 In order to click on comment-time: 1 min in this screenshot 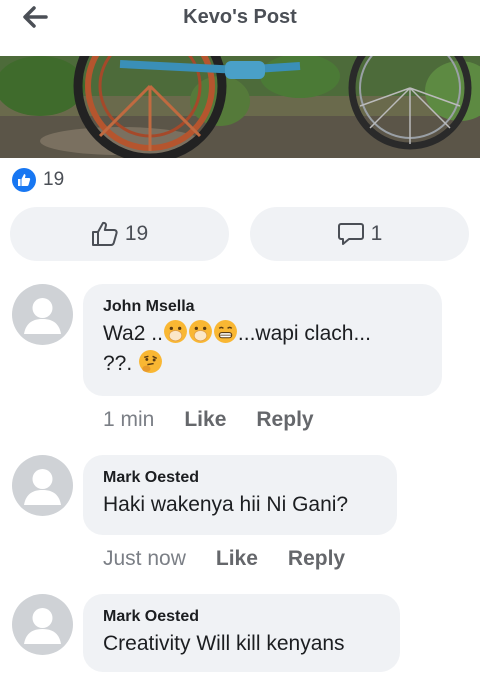, I will do `click(128, 420)`.